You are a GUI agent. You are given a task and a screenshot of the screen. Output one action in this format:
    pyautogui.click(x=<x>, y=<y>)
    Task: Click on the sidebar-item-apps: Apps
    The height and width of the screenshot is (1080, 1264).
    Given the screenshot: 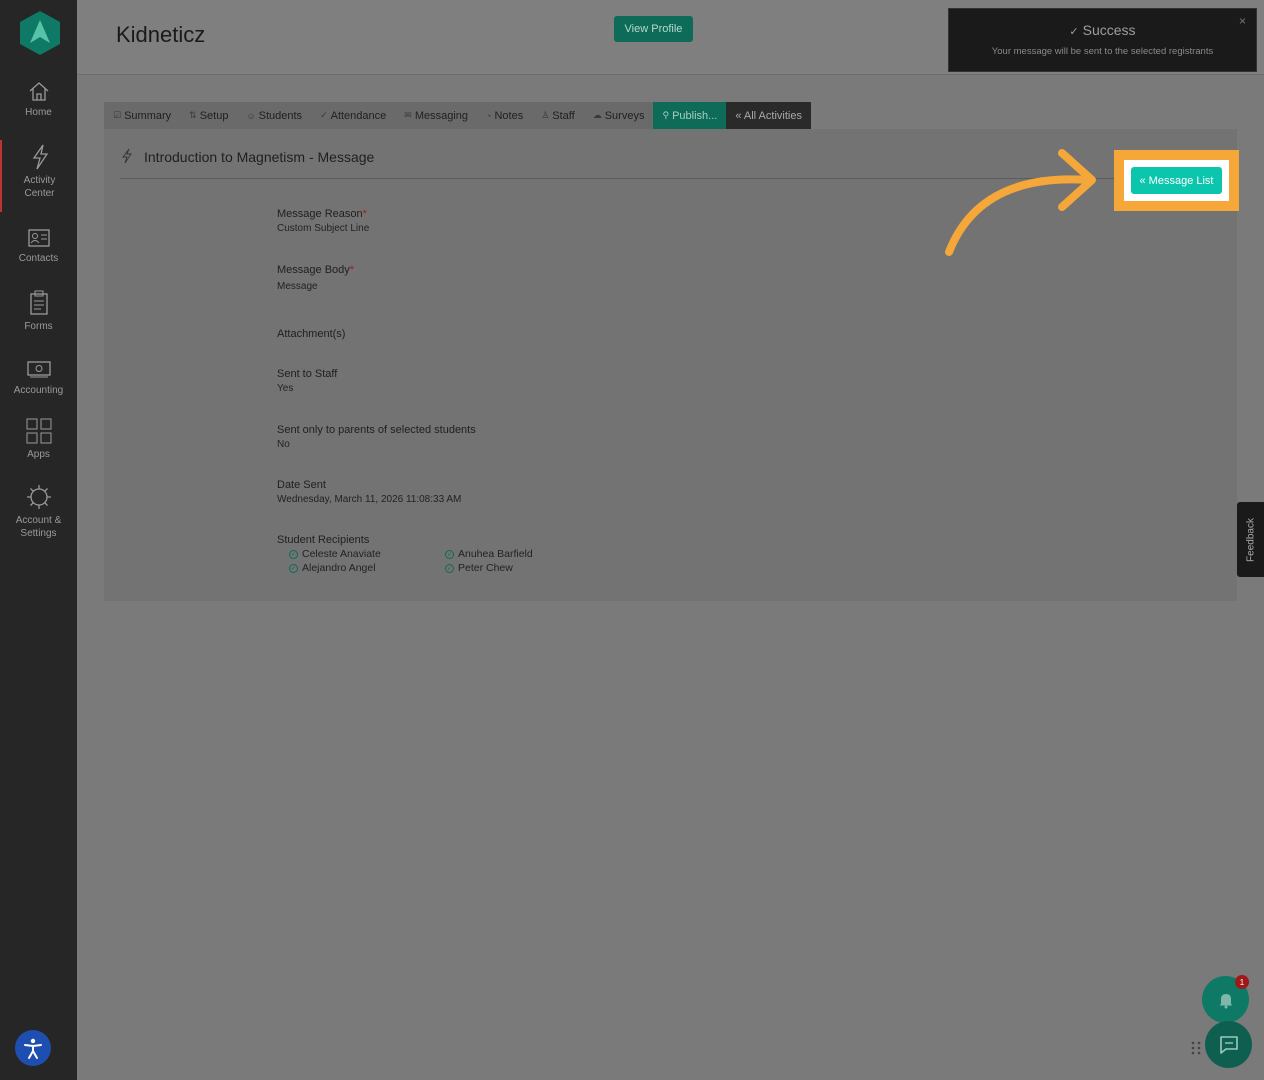 What is the action you would take?
    pyautogui.click(x=38, y=439)
    